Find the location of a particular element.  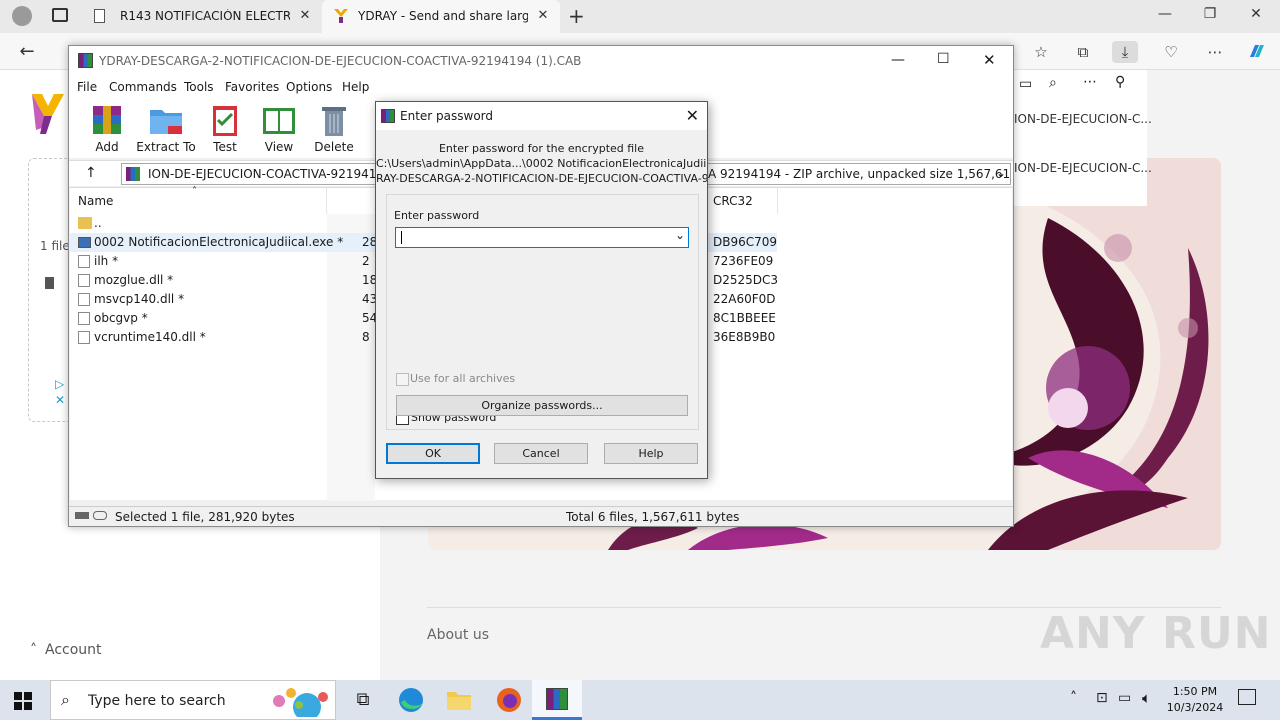

search-downloads-icon: ⌕ is located at coordinates (1053, 83).